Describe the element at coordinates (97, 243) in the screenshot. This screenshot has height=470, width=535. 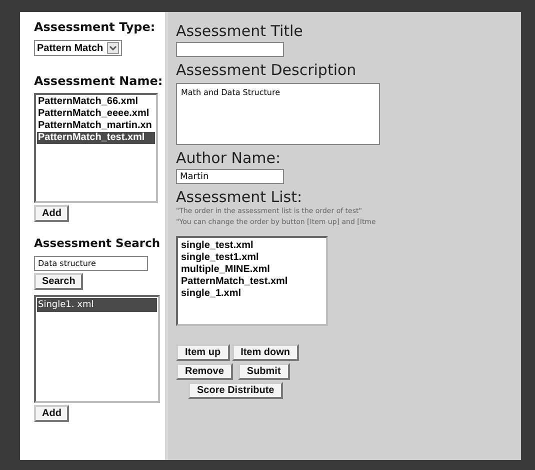
I see `field-label: Assessment Search` at that location.